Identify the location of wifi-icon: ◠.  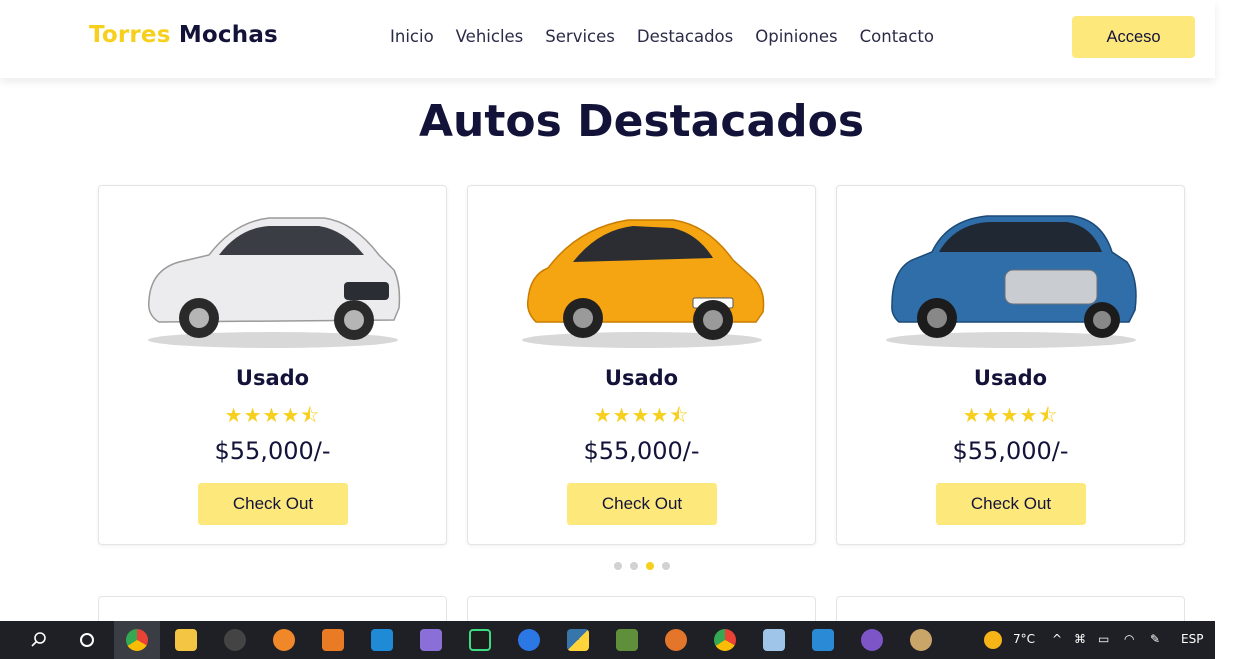
(1129, 639).